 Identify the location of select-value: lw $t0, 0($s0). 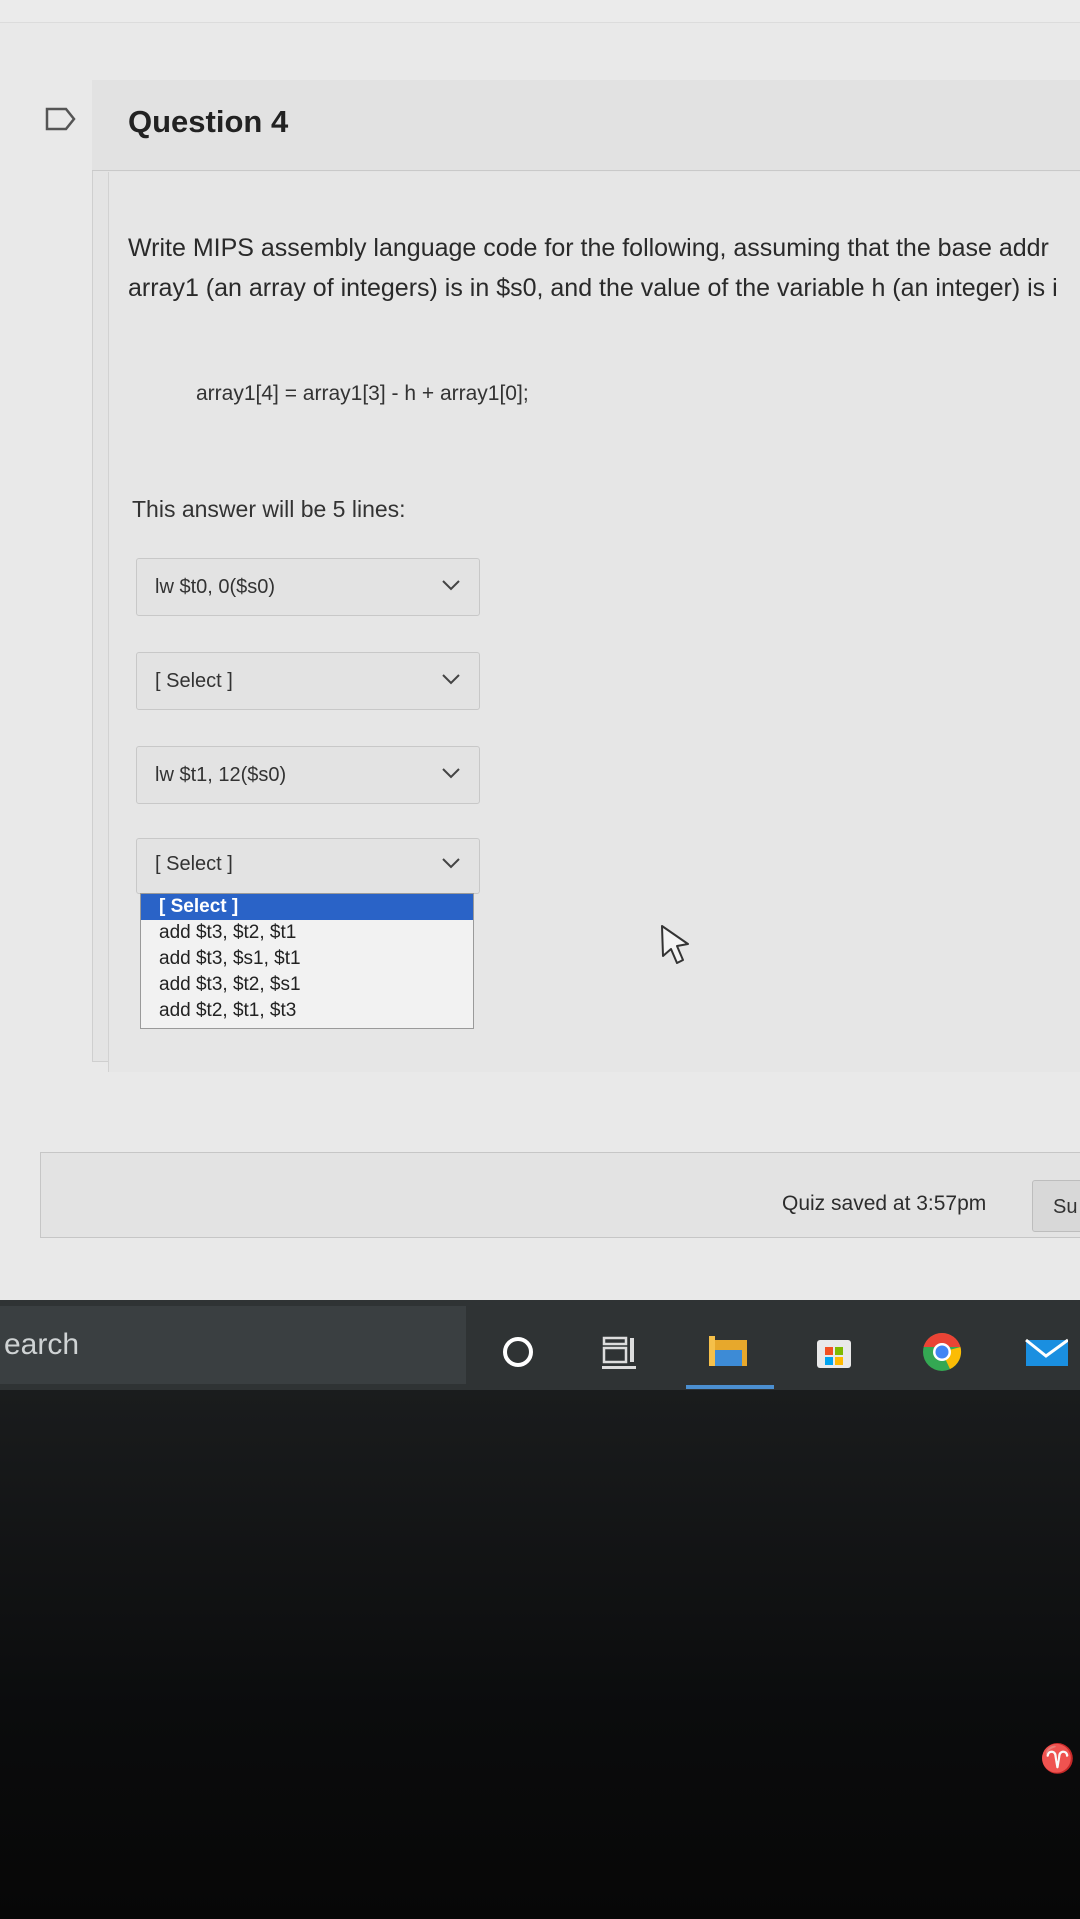
(215, 587).